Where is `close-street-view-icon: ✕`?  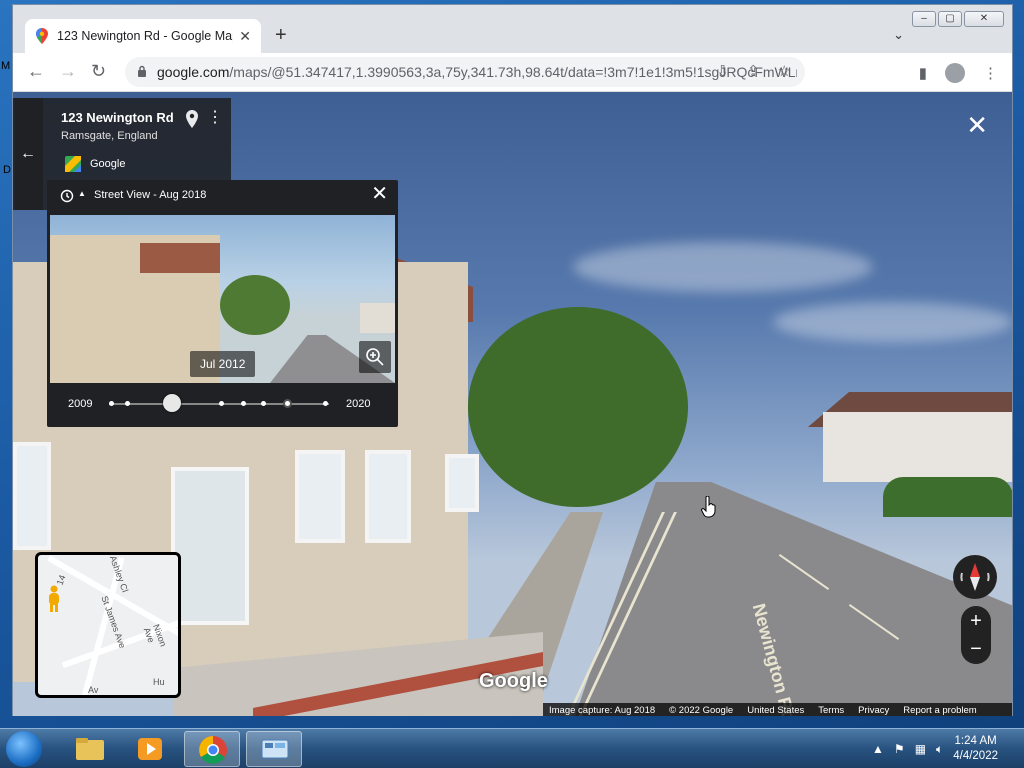
close-street-view-icon: ✕ is located at coordinates (977, 125).